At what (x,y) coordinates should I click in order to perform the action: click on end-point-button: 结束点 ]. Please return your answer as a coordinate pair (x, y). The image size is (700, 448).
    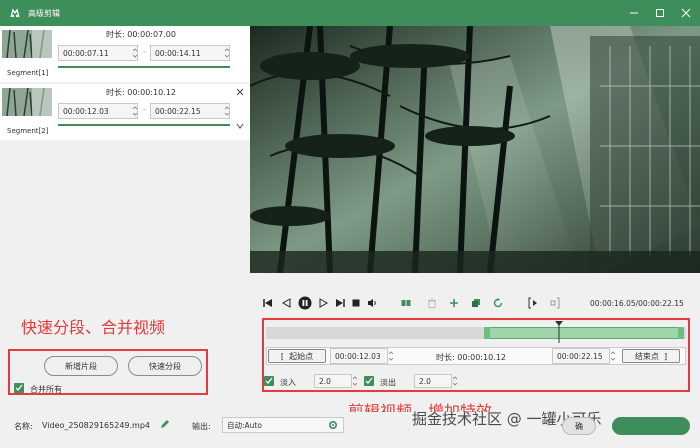
    Looking at the image, I should click on (651, 356).